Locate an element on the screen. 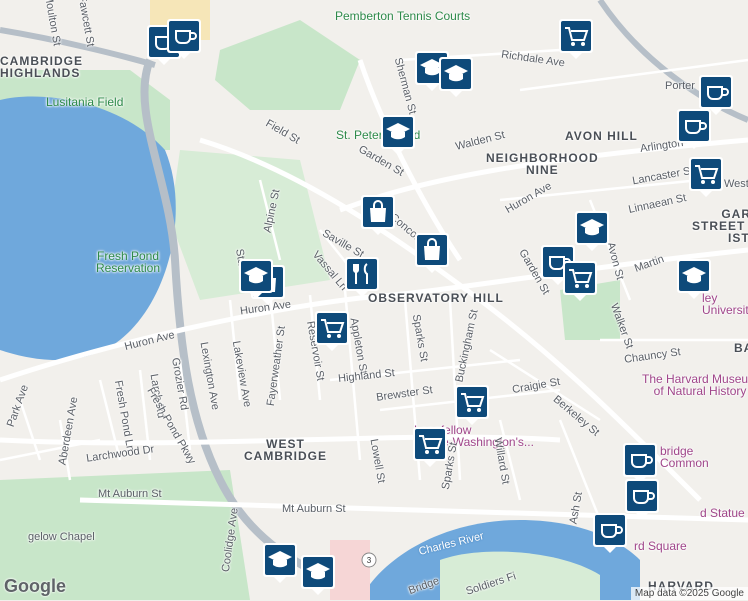  map-attribution: Map data ©2025 Google is located at coordinates (689, 593).